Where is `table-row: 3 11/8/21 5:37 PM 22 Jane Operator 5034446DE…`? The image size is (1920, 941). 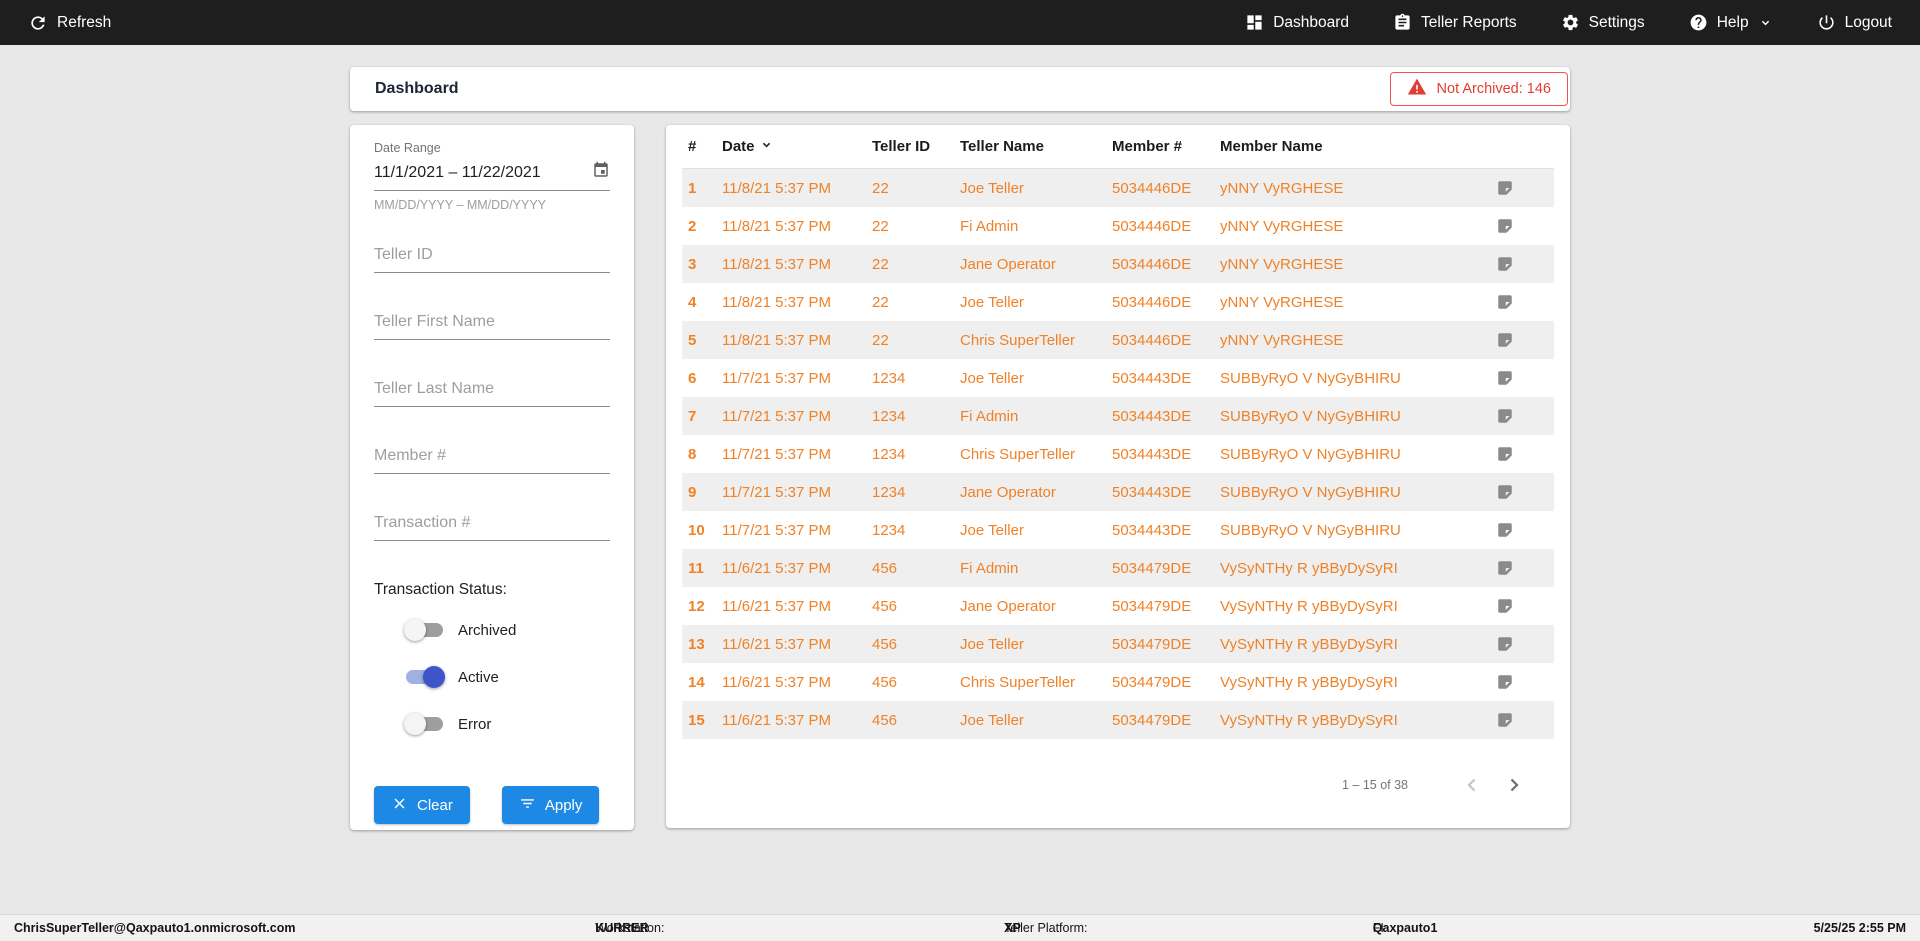
table-row: 3 11/8/21 5:37 PM 22 Jane Operator 5034446DE… is located at coordinates (1118, 264).